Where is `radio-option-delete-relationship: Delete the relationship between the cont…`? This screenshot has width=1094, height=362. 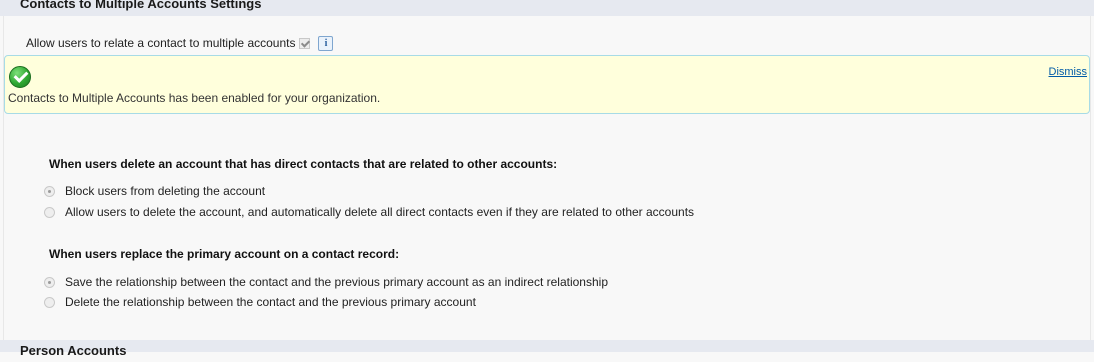 radio-option-delete-relationship: Delete the relationship between the cont… is located at coordinates (260, 302).